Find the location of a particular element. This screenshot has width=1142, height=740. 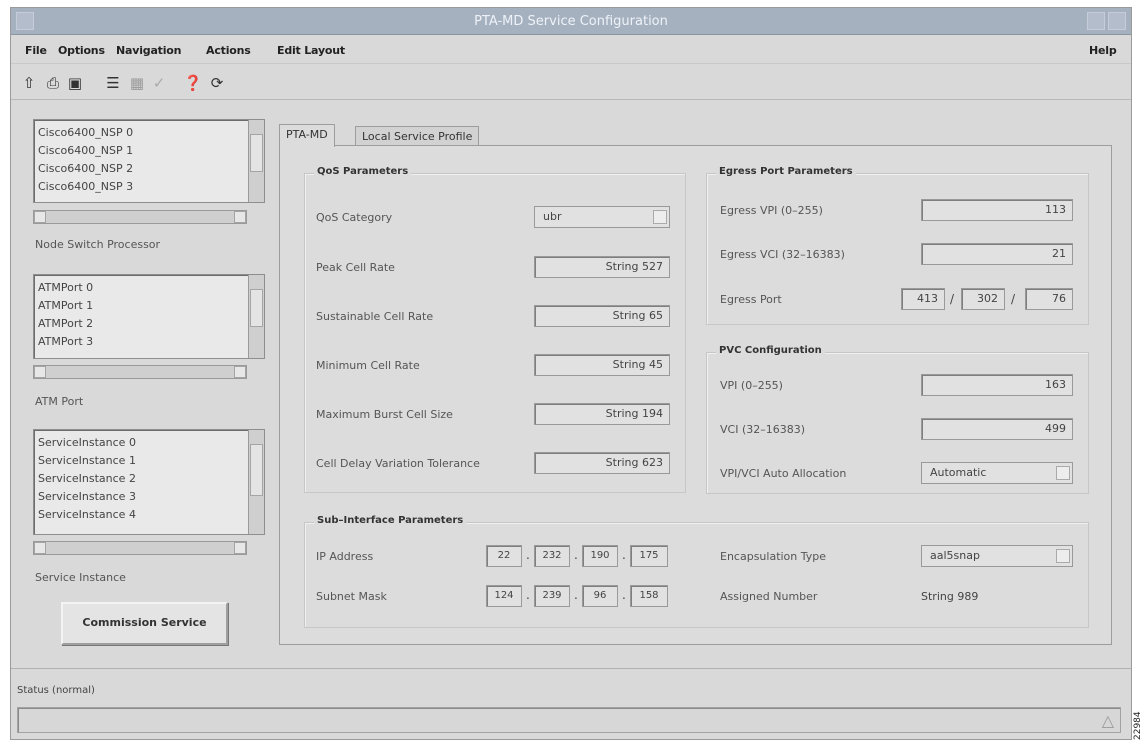

egress-port-field-2: 302 is located at coordinates (983, 299).